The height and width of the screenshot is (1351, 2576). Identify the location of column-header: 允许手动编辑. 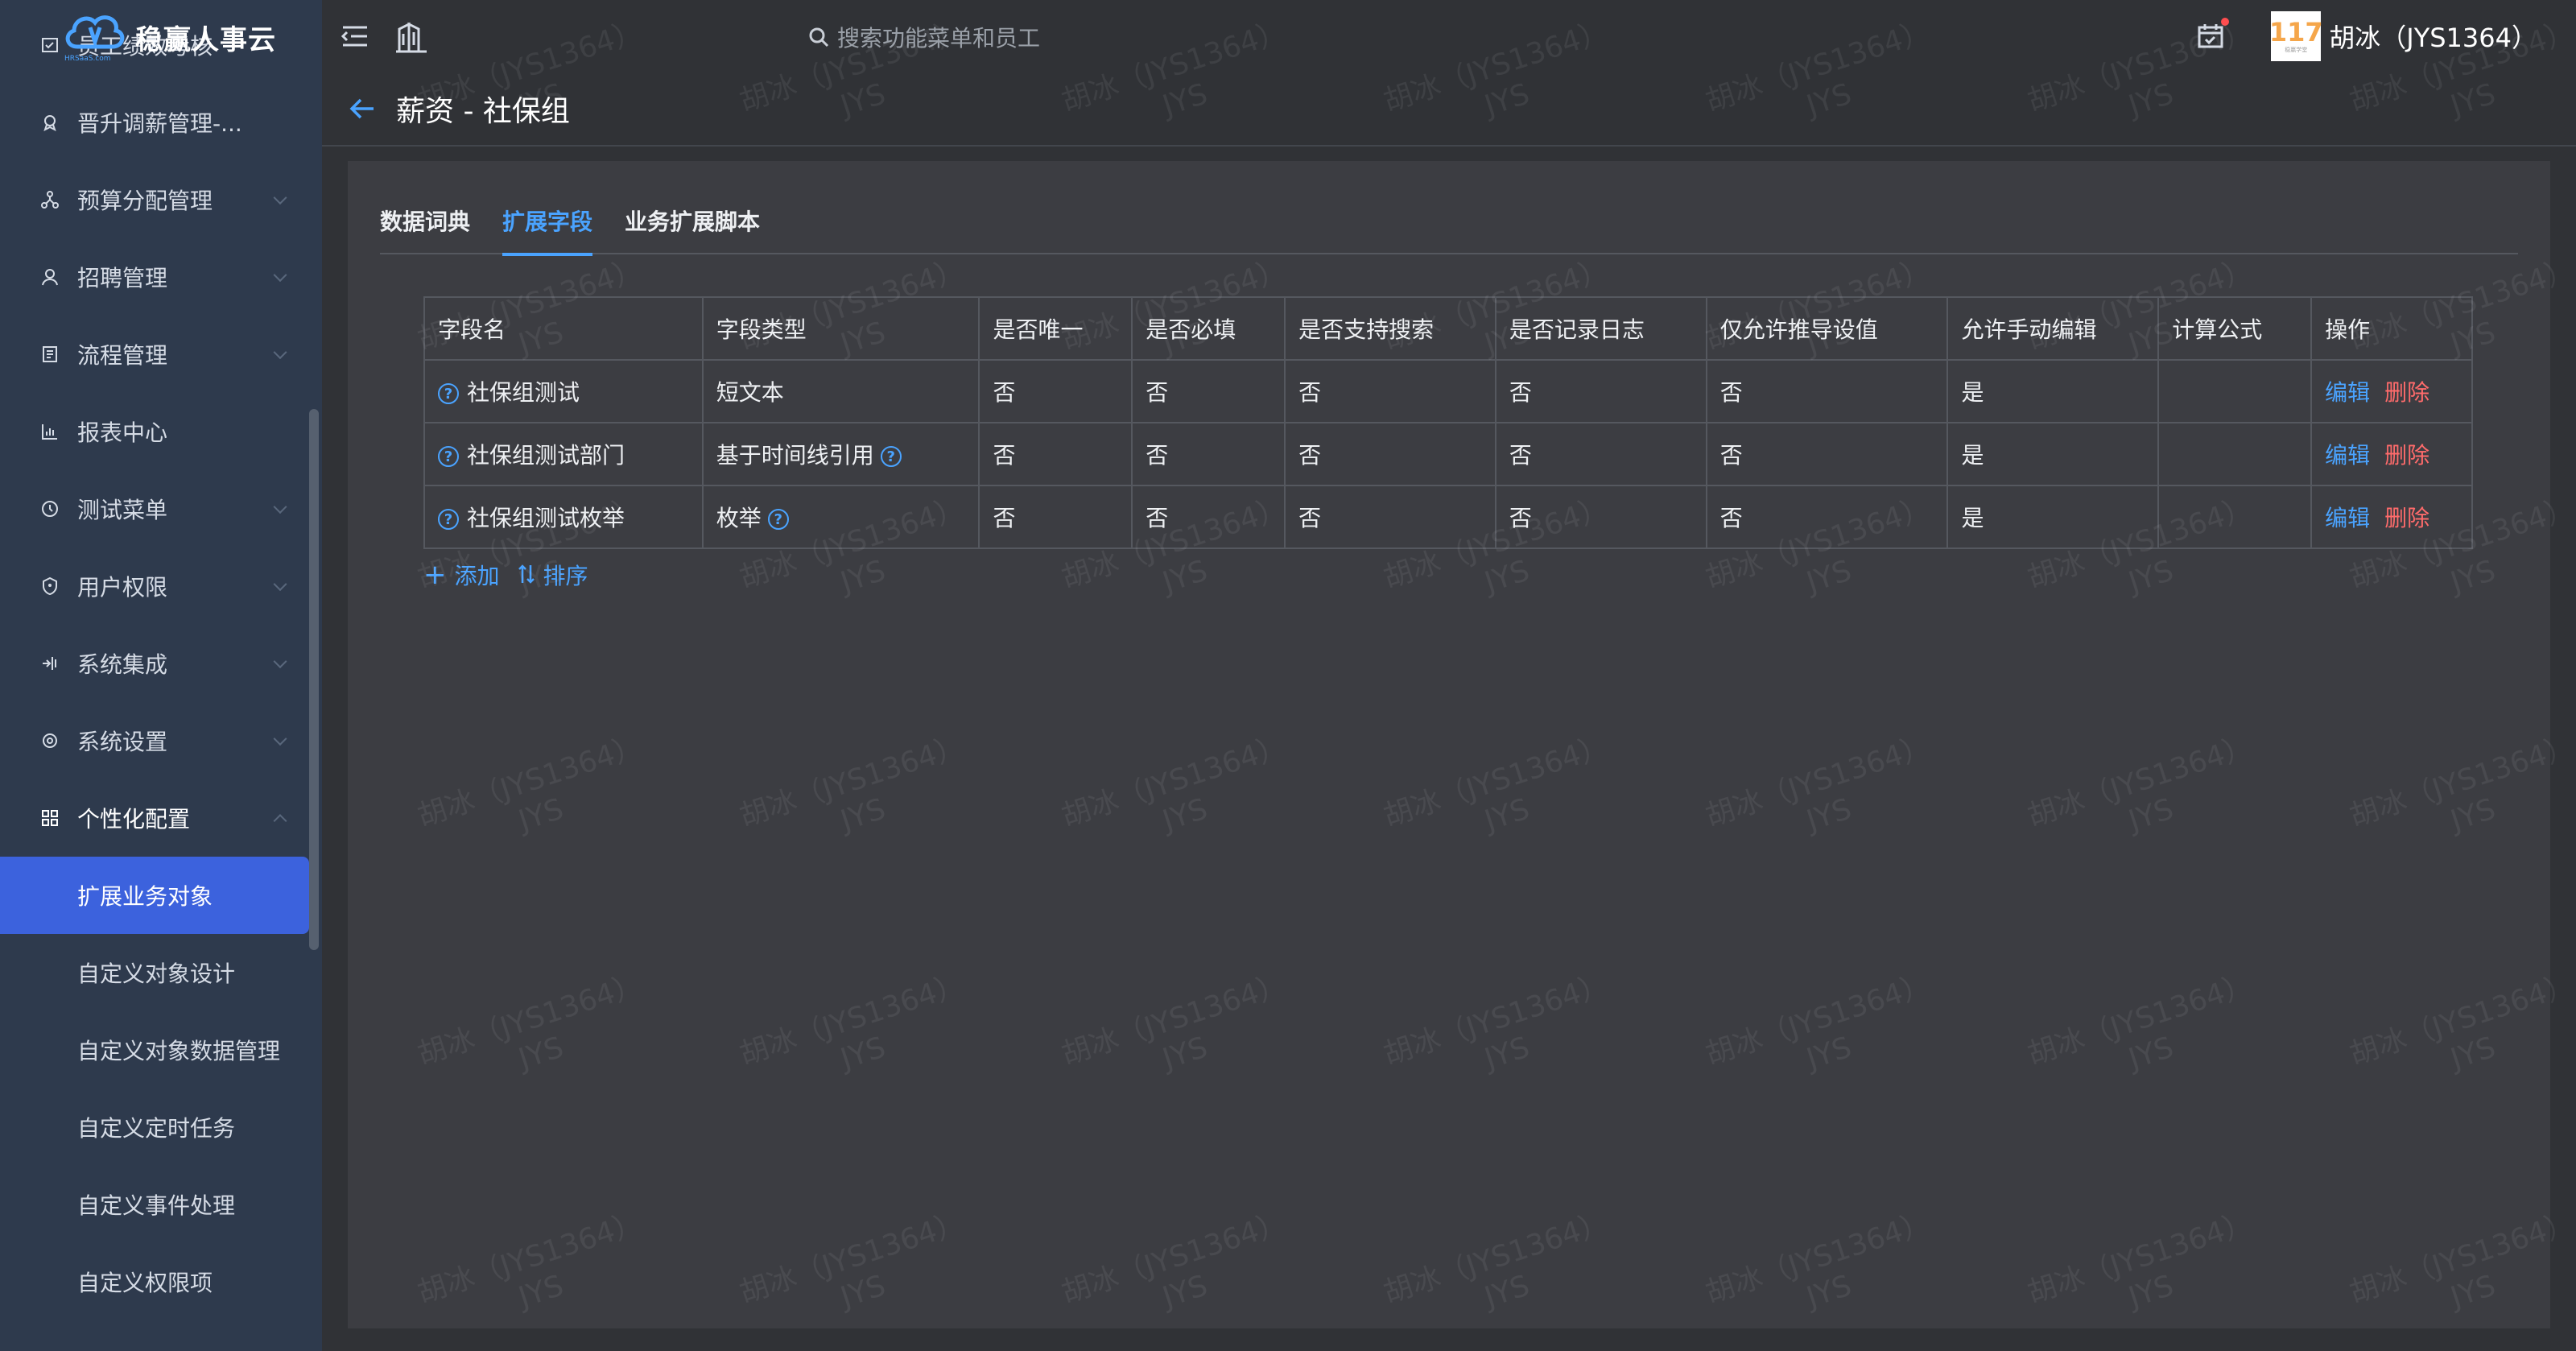
(2053, 328).